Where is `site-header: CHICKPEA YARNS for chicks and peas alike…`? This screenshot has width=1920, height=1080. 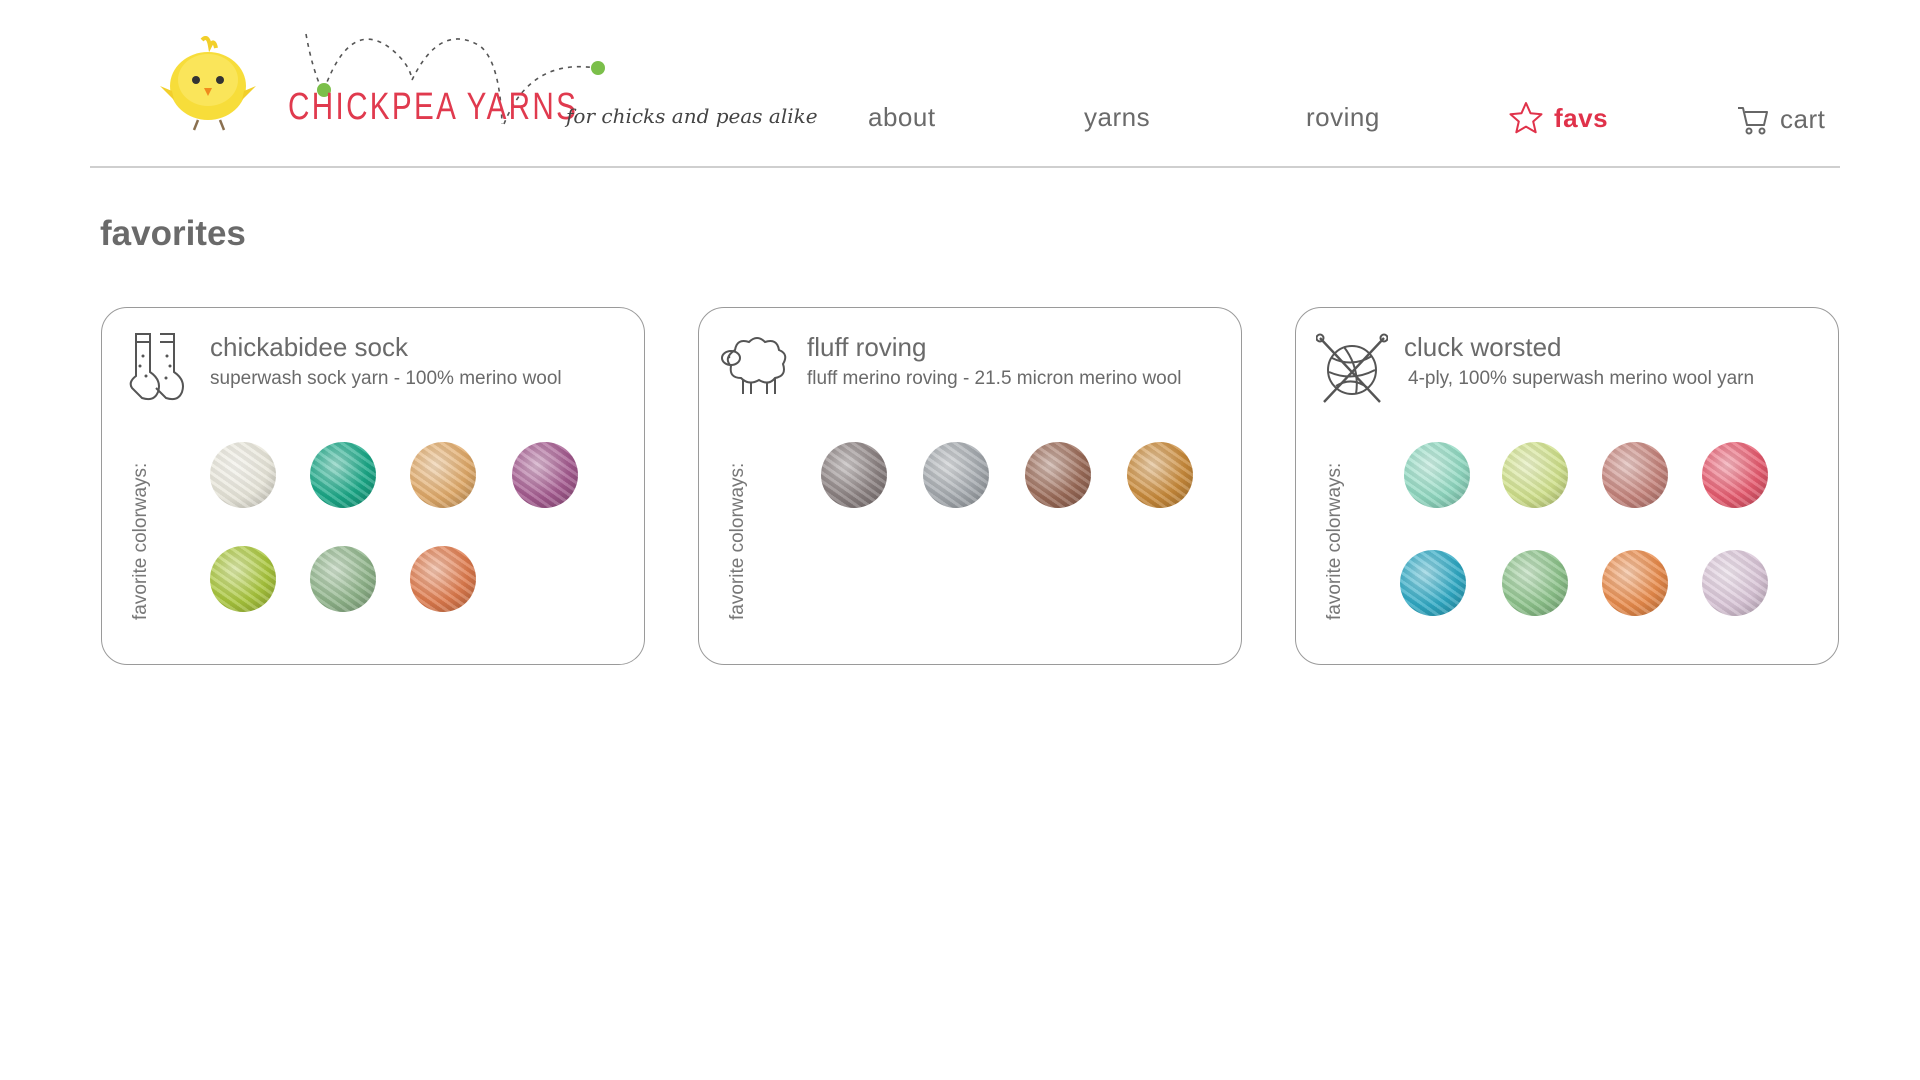 site-header: CHICKPEA YARNS for chicks and peas alike… is located at coordinates (965, 84).